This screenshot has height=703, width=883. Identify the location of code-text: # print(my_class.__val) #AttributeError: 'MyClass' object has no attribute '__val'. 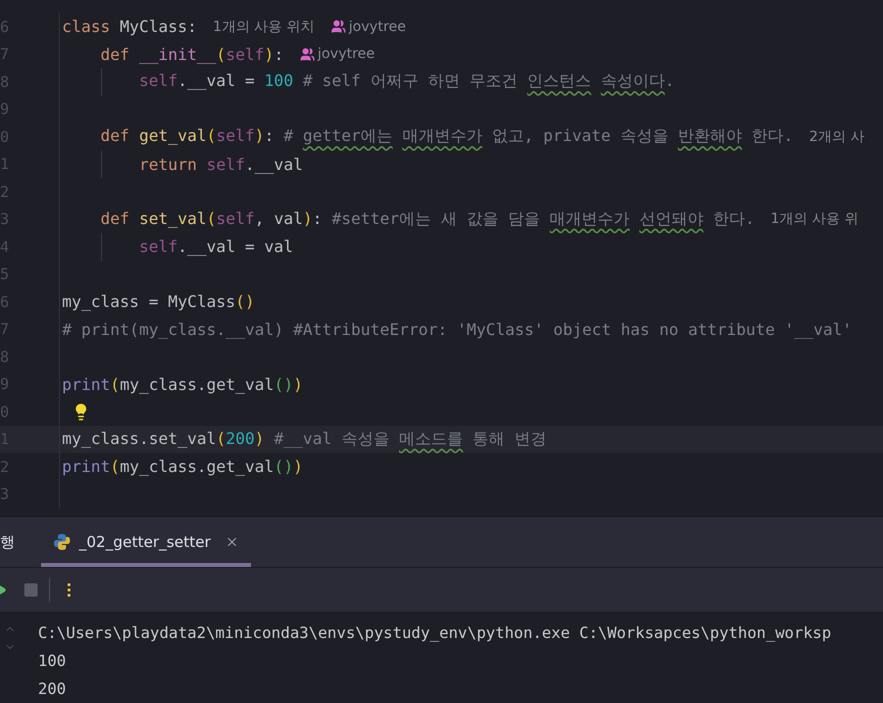
(457, 329).